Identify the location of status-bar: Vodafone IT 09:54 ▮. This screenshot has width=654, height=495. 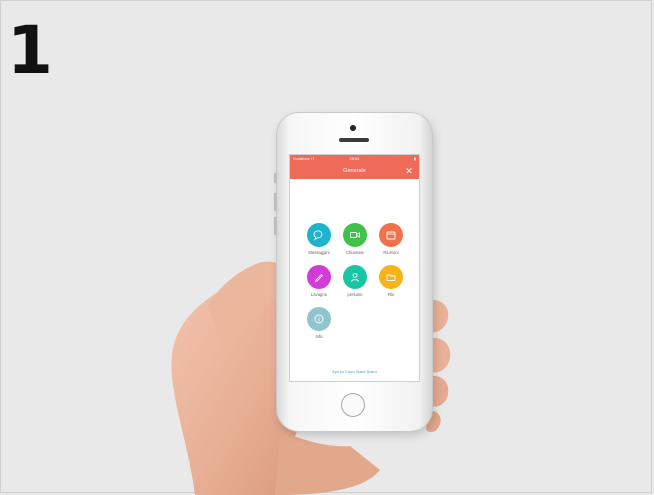
(354, 159).